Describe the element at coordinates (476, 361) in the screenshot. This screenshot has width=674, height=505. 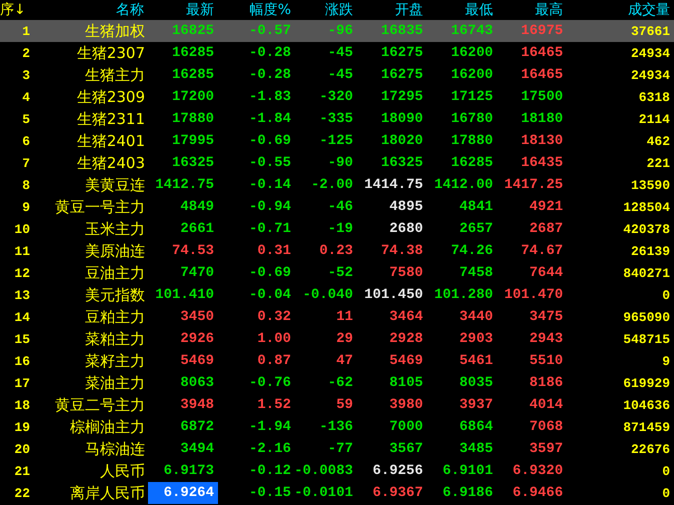
I see `quote-value: 5461` at that location.